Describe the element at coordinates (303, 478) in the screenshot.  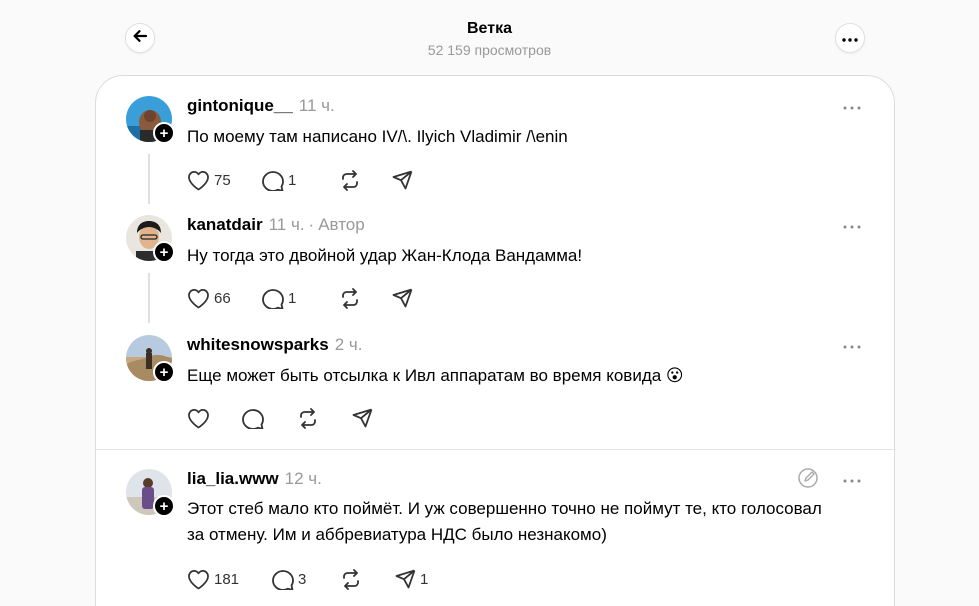
I see `timestamp: 12 ч.` at that location.